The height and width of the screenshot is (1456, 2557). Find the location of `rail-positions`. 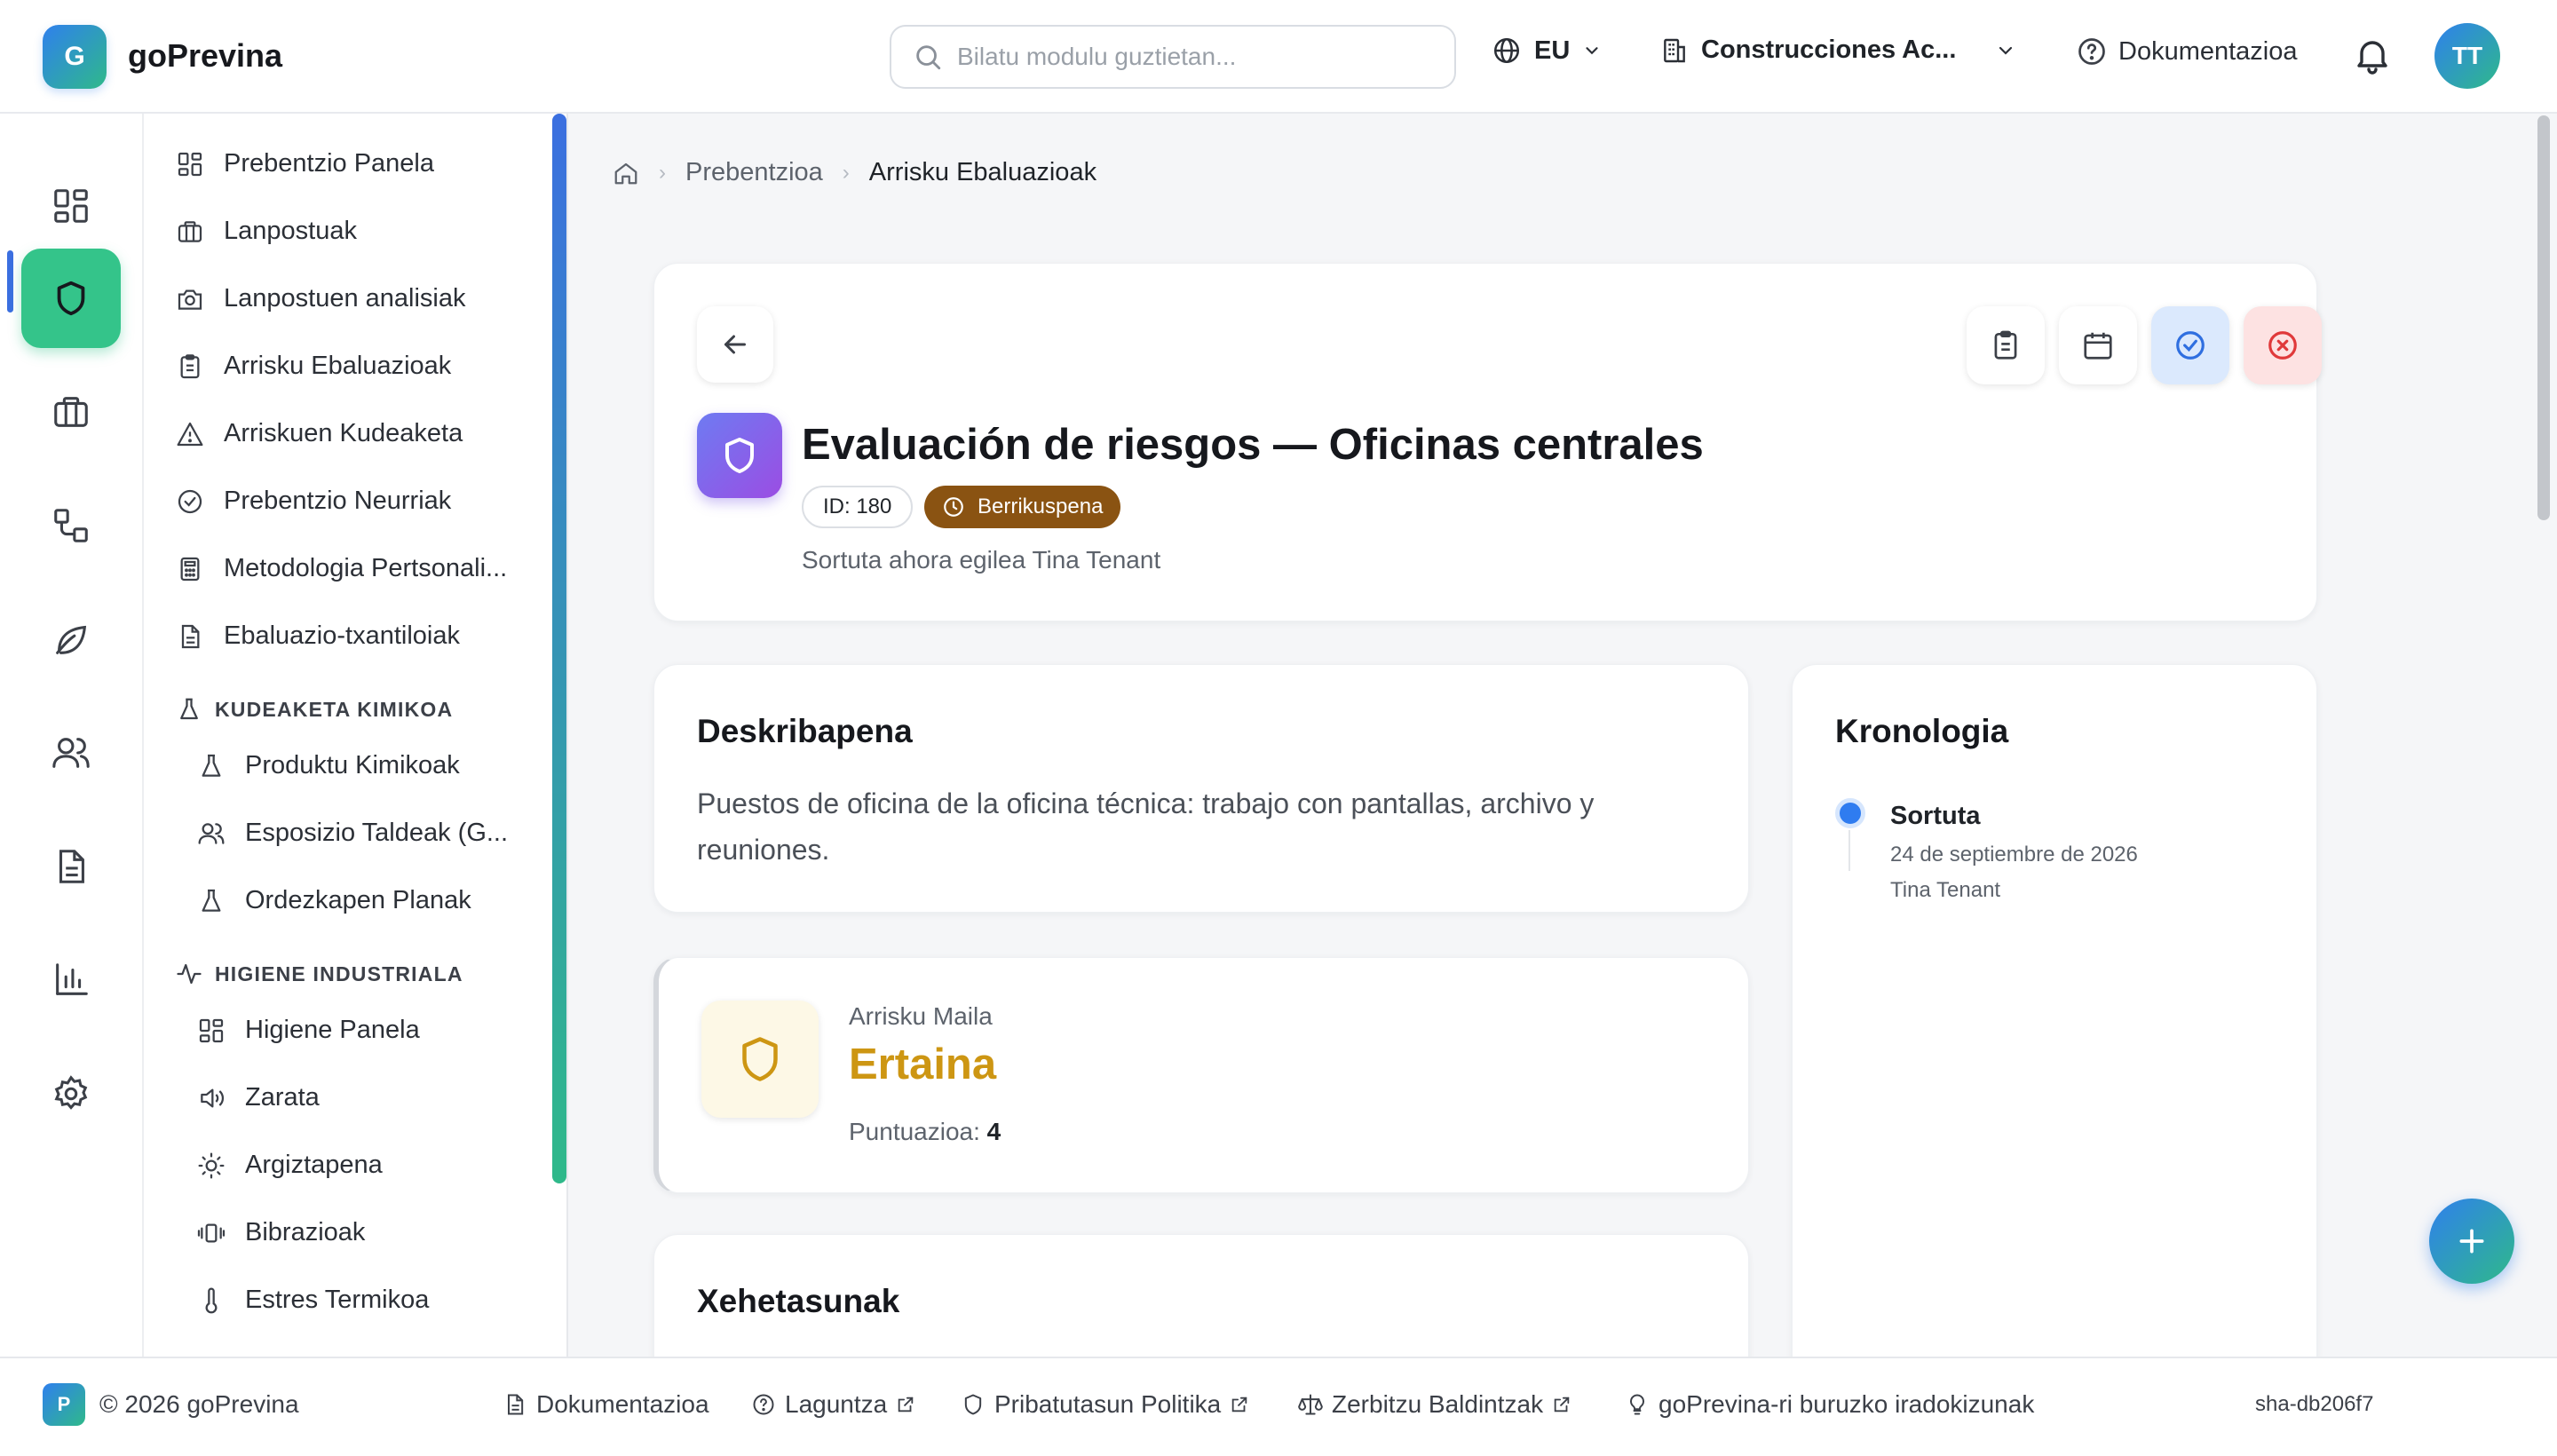

rail-positions is located at coordinates (71, 412).